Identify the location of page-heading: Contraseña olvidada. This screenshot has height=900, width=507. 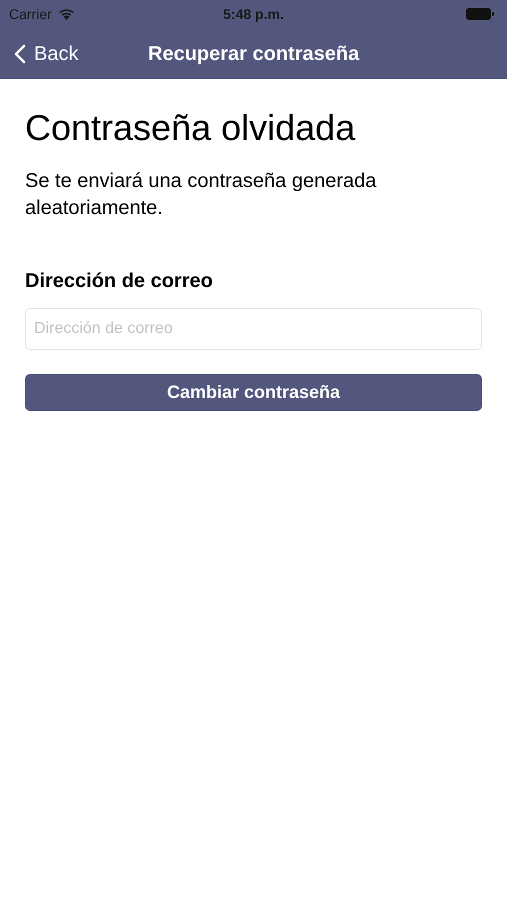
(190, 128).